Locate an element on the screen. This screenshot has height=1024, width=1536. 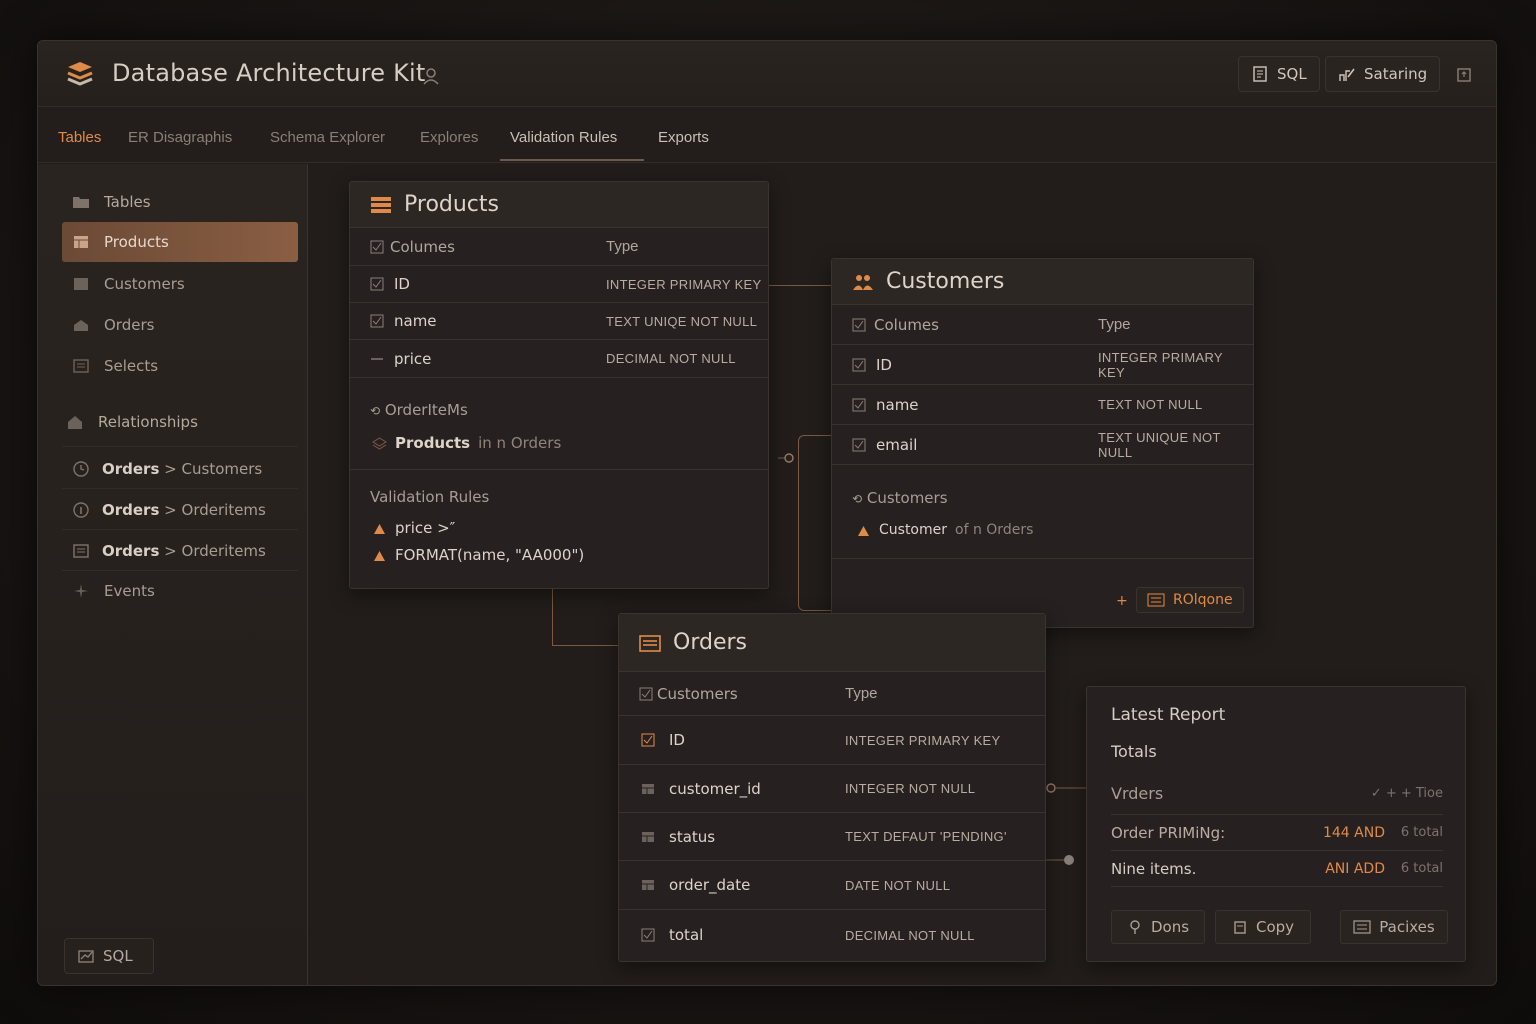
report-header-row: Vrders ✓ + + Tioe is located at coordinates (1277, 794).